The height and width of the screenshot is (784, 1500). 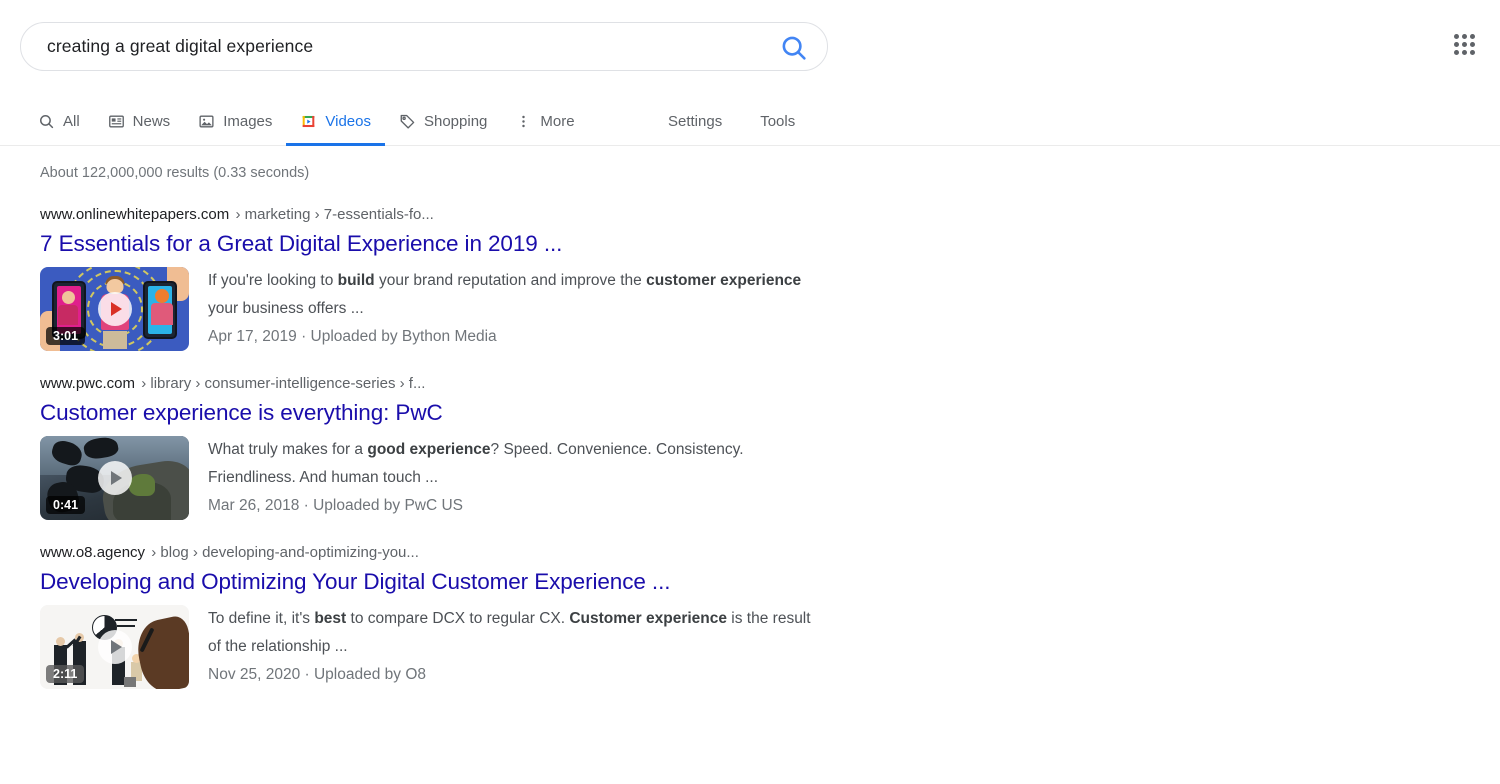 I want to click on tab-images: Images, so click(x=235, y=121).